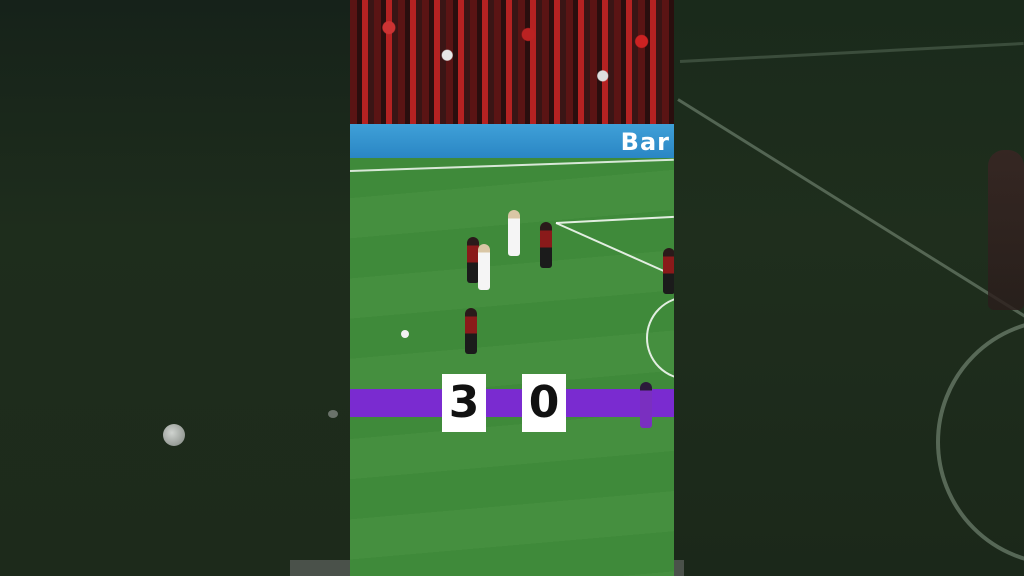  What do you see at coordinates (405, 334) in the screenshot?
I see `ball` at bounding box center [405, 334].